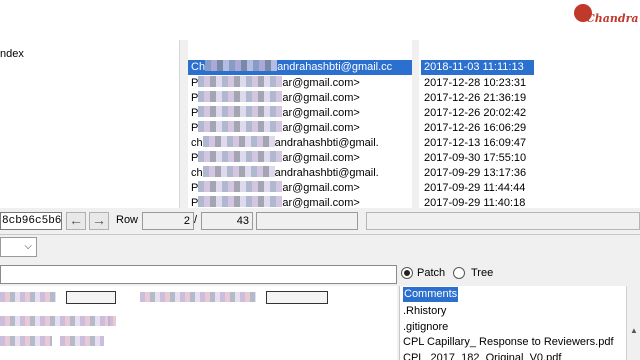 The width and height of the screenshot is (640, 360). Describe the element at coordinates (473, 173) in the screenshot. I see `commit-date-row: 2017-09-29 13:17:36` at that location.